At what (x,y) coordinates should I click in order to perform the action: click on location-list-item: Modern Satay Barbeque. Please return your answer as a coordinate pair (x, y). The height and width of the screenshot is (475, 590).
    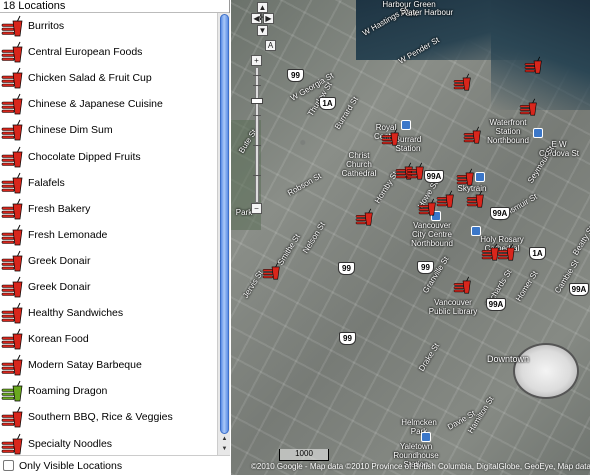
    Looking at the image, I should click on (108, 365).